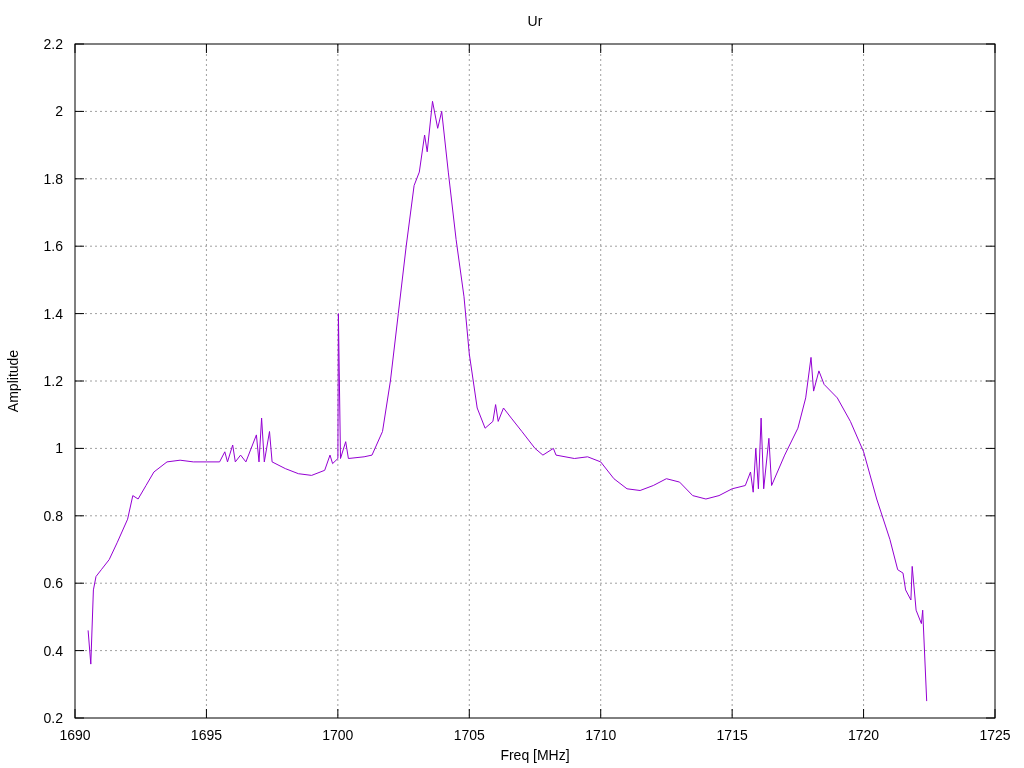  I want to click on y-axis-title: Amplitude, so click(13, 381).